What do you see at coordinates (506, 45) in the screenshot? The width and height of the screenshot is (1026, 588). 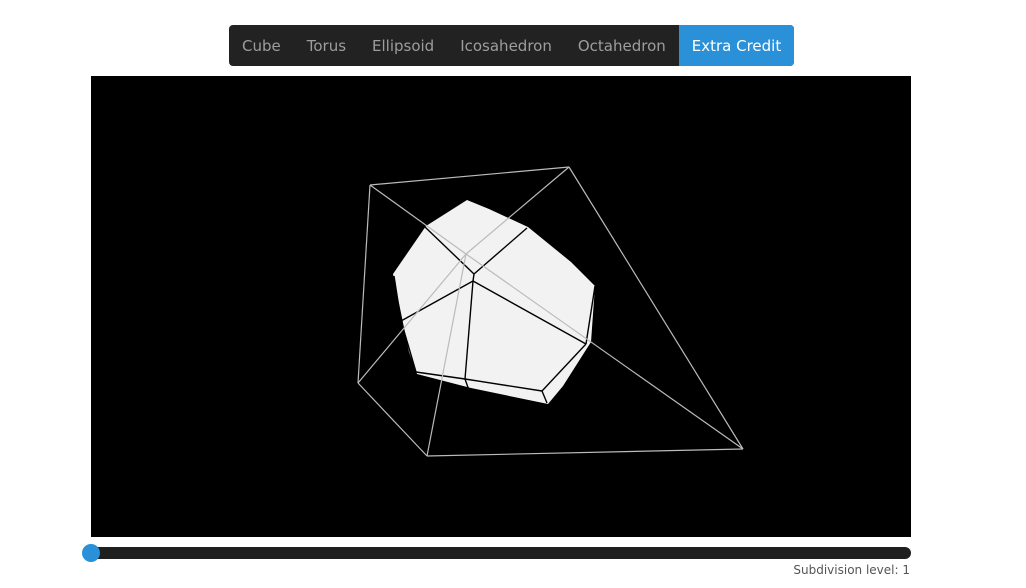 I see `tab-icosahedron: Icosahedron` at bounding box center [506, 45].